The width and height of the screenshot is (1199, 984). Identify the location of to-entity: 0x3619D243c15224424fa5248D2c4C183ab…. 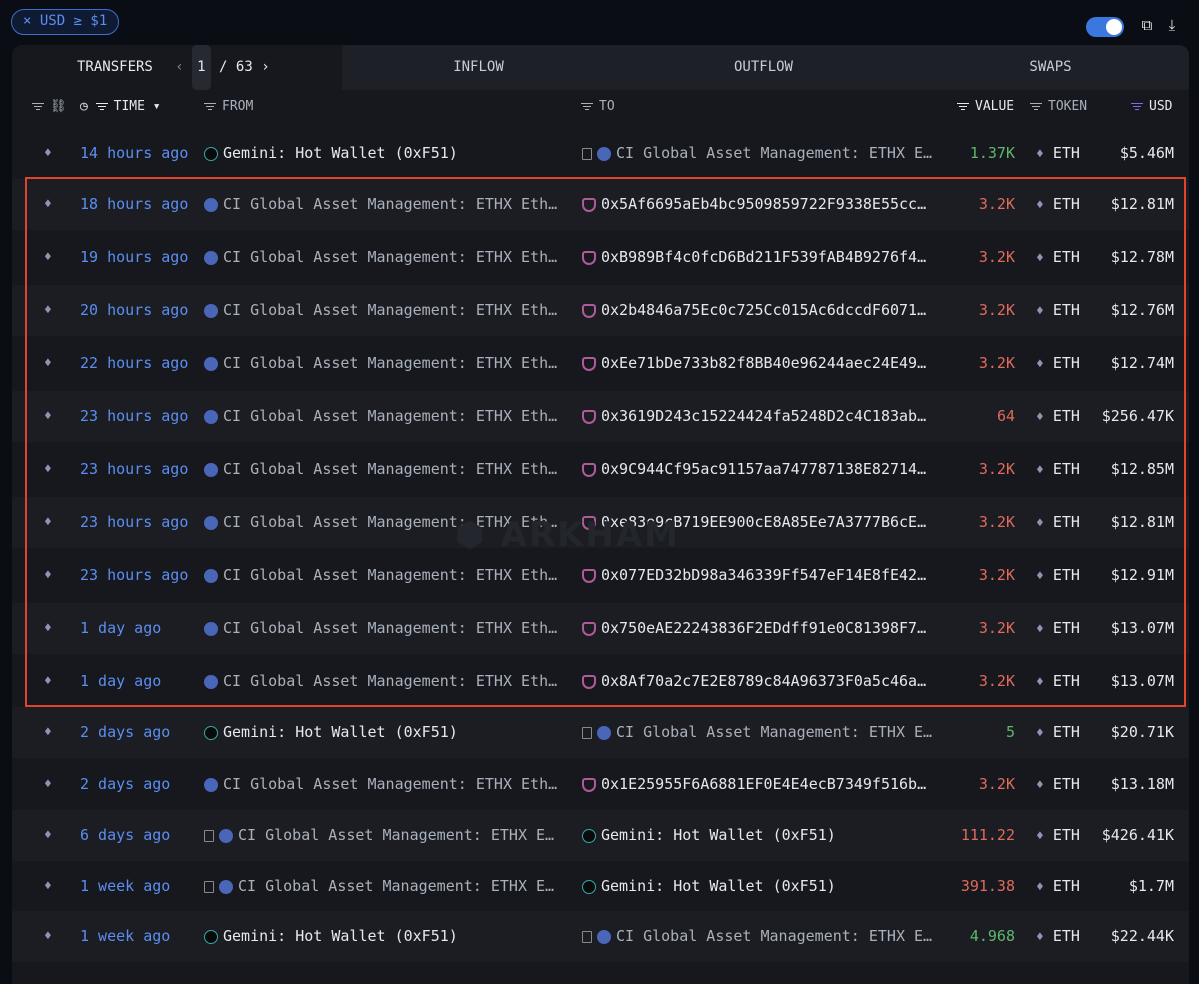
(762, 416).